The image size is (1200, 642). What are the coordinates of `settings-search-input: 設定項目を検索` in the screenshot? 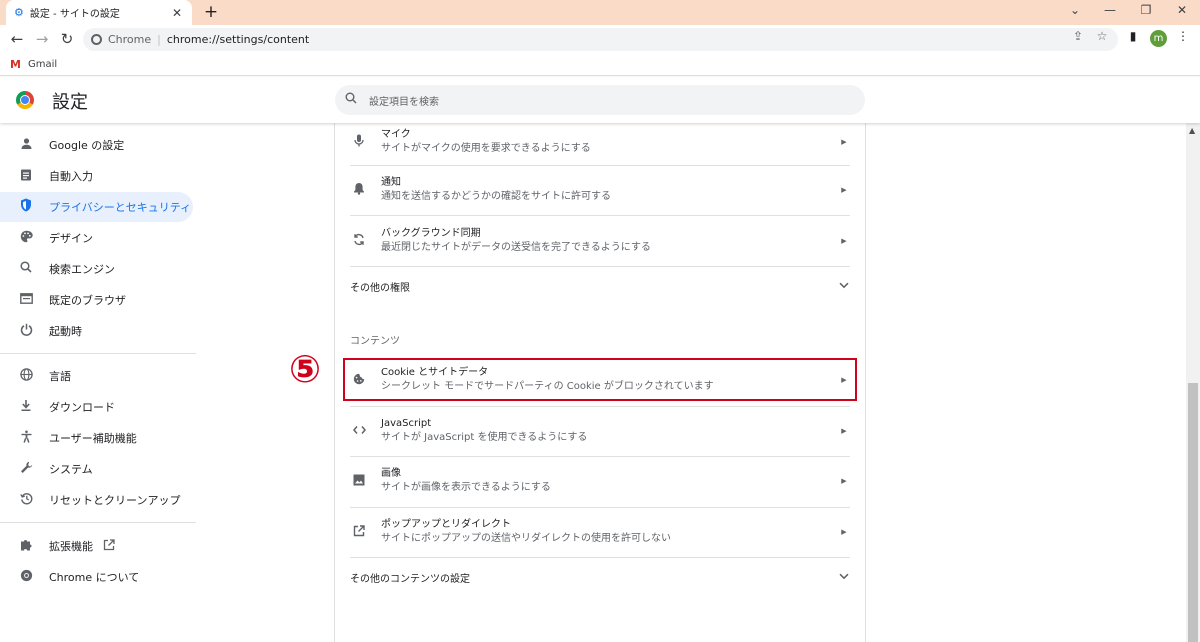 It's located at (600, 100).